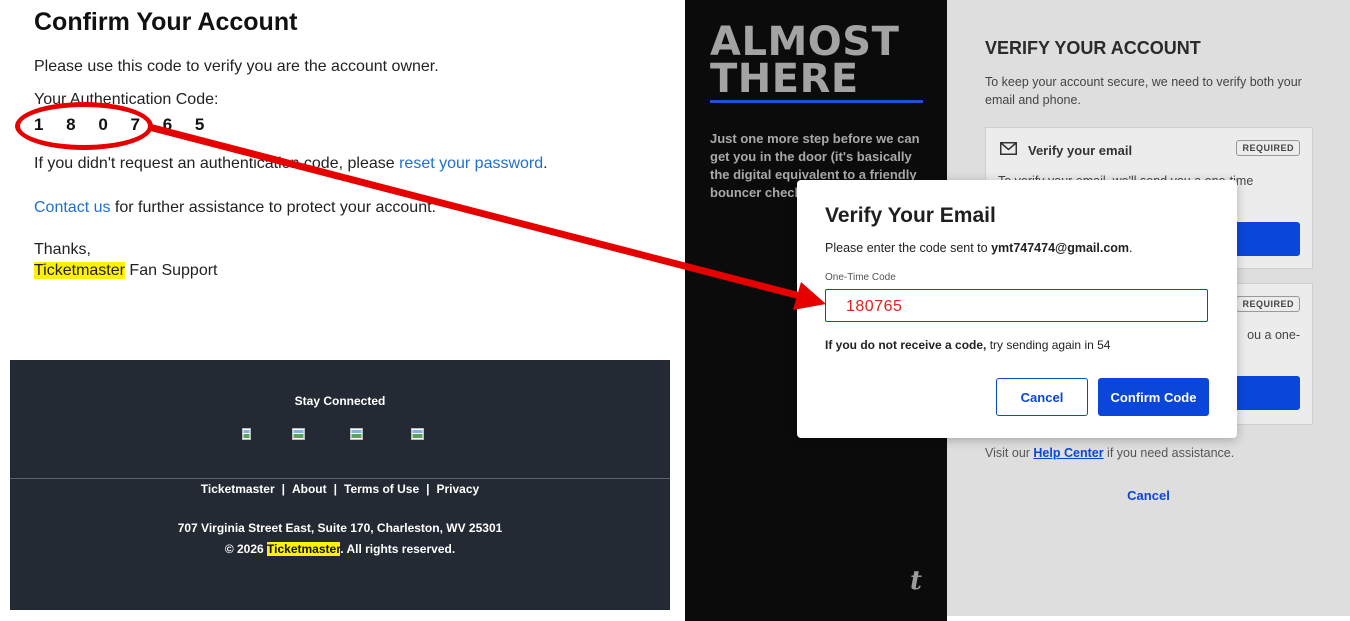 Image resolution: width=1350 pixels, height=621 pixels. What do you see at coordinates (910, 215) in the screenshot?
I see `modal-title: Verify Your Email` at bounding box center [910, 215].